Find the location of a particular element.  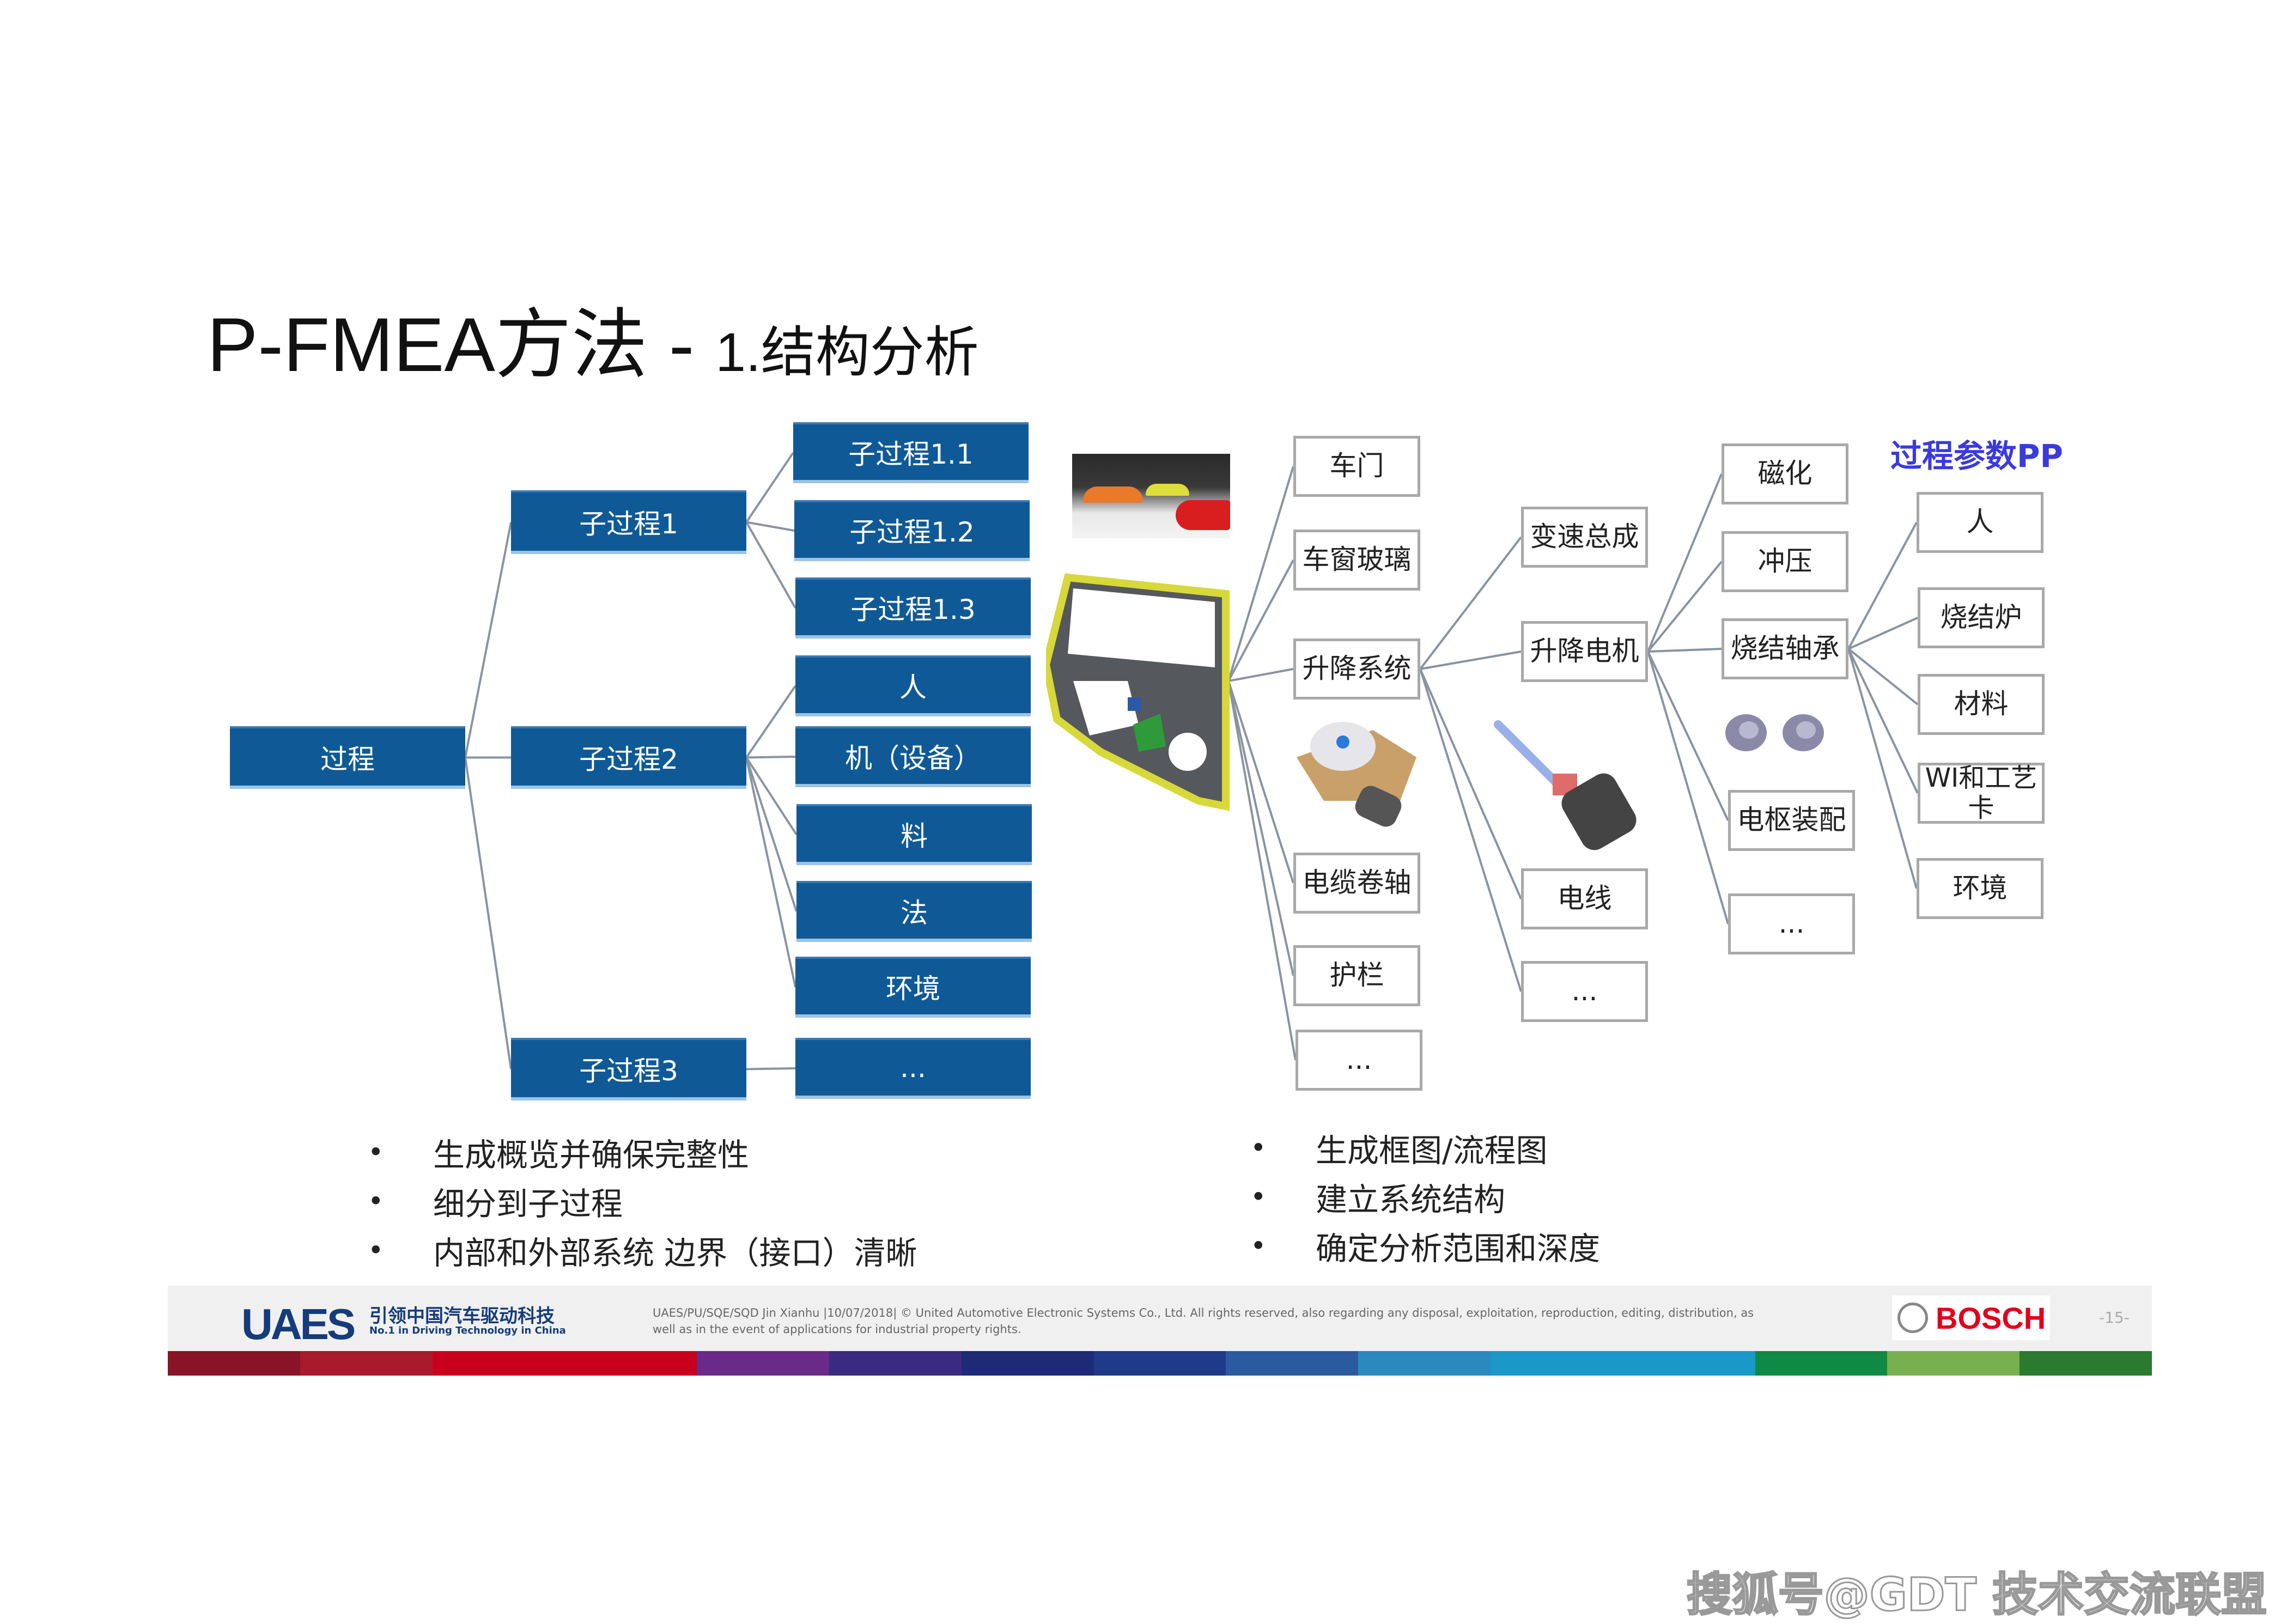

color-stripe is located at coordinates (1160, 1363).